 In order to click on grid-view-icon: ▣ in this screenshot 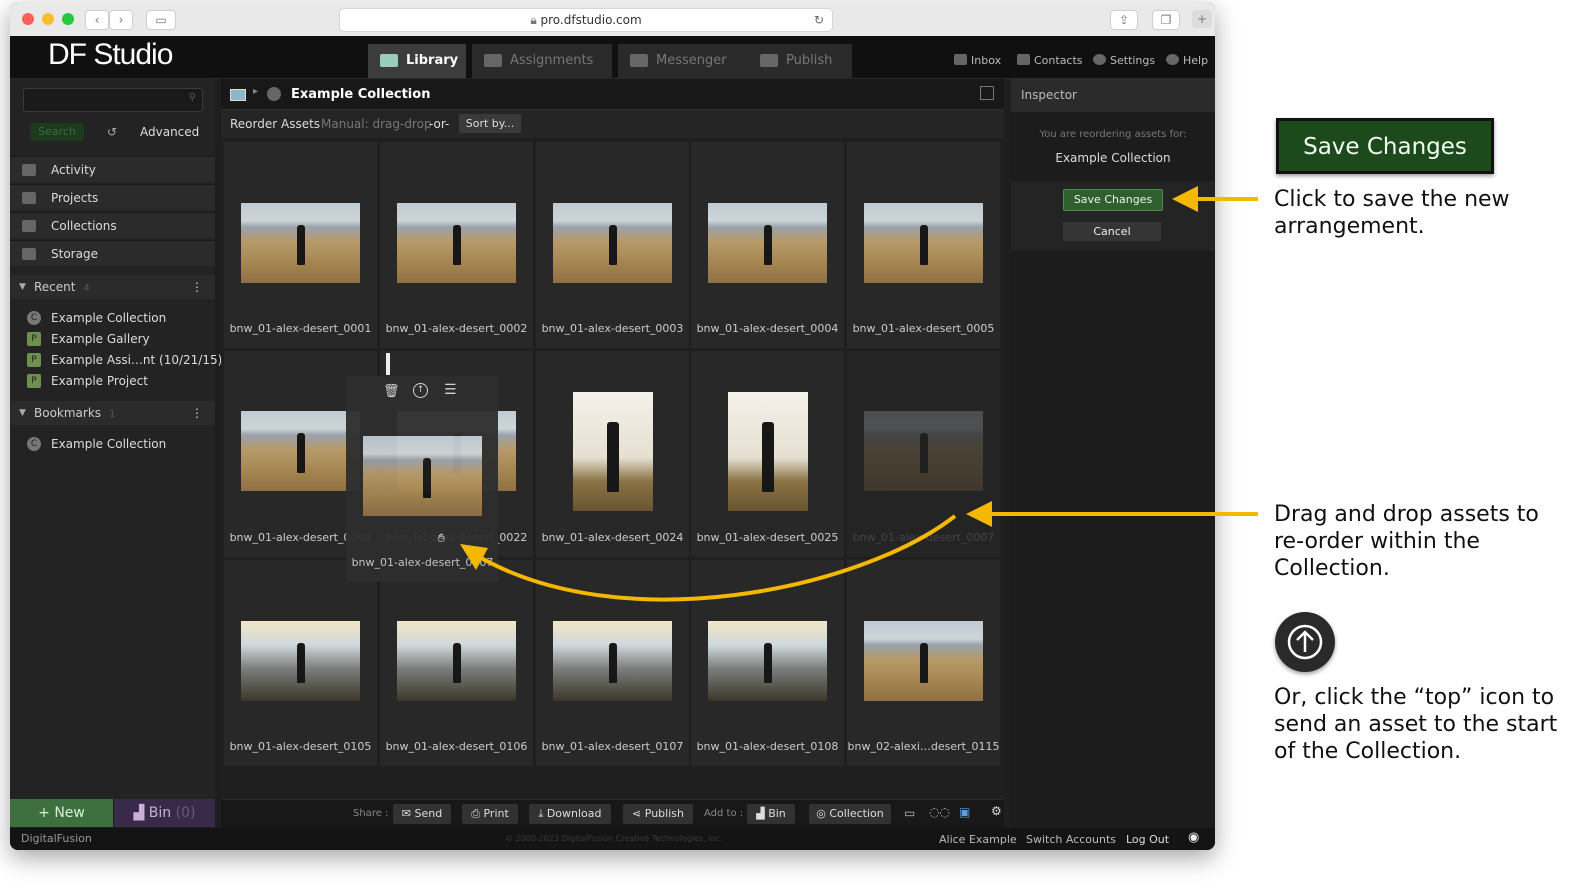, I will do `click(964, 812)`.